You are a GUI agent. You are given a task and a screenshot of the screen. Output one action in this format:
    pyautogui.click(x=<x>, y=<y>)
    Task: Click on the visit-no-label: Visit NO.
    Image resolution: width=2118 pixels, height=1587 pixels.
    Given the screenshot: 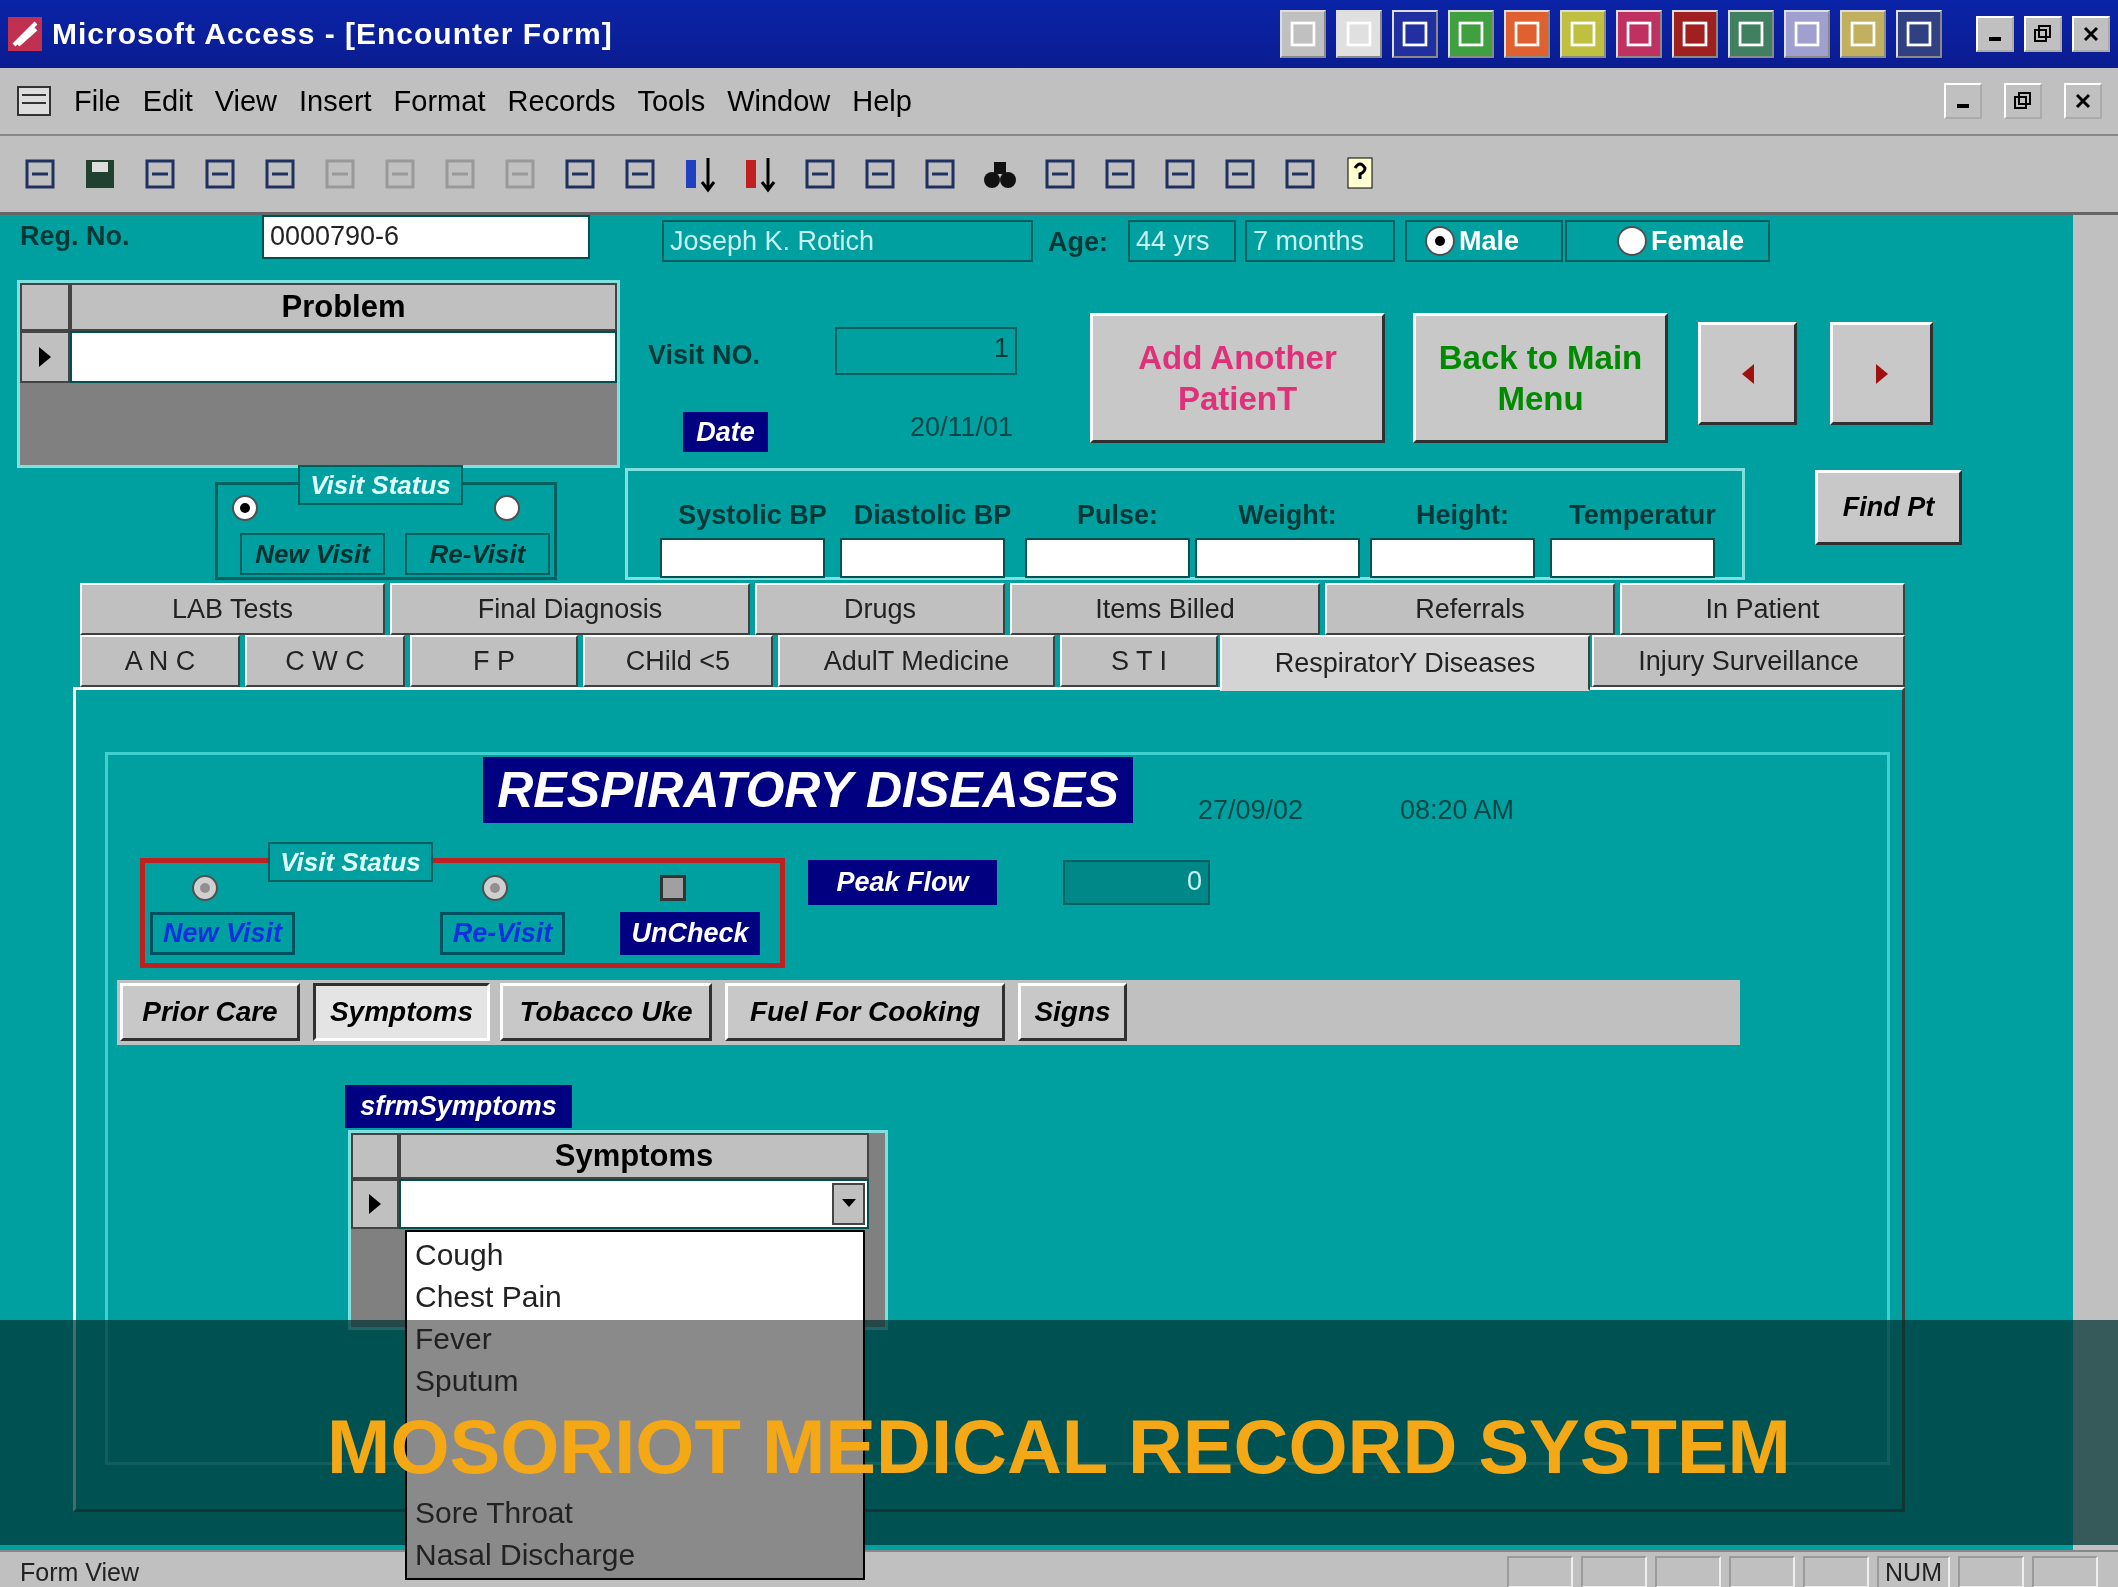 What is the action you would take?
    pyautogui.click(x=705, y=356)
    